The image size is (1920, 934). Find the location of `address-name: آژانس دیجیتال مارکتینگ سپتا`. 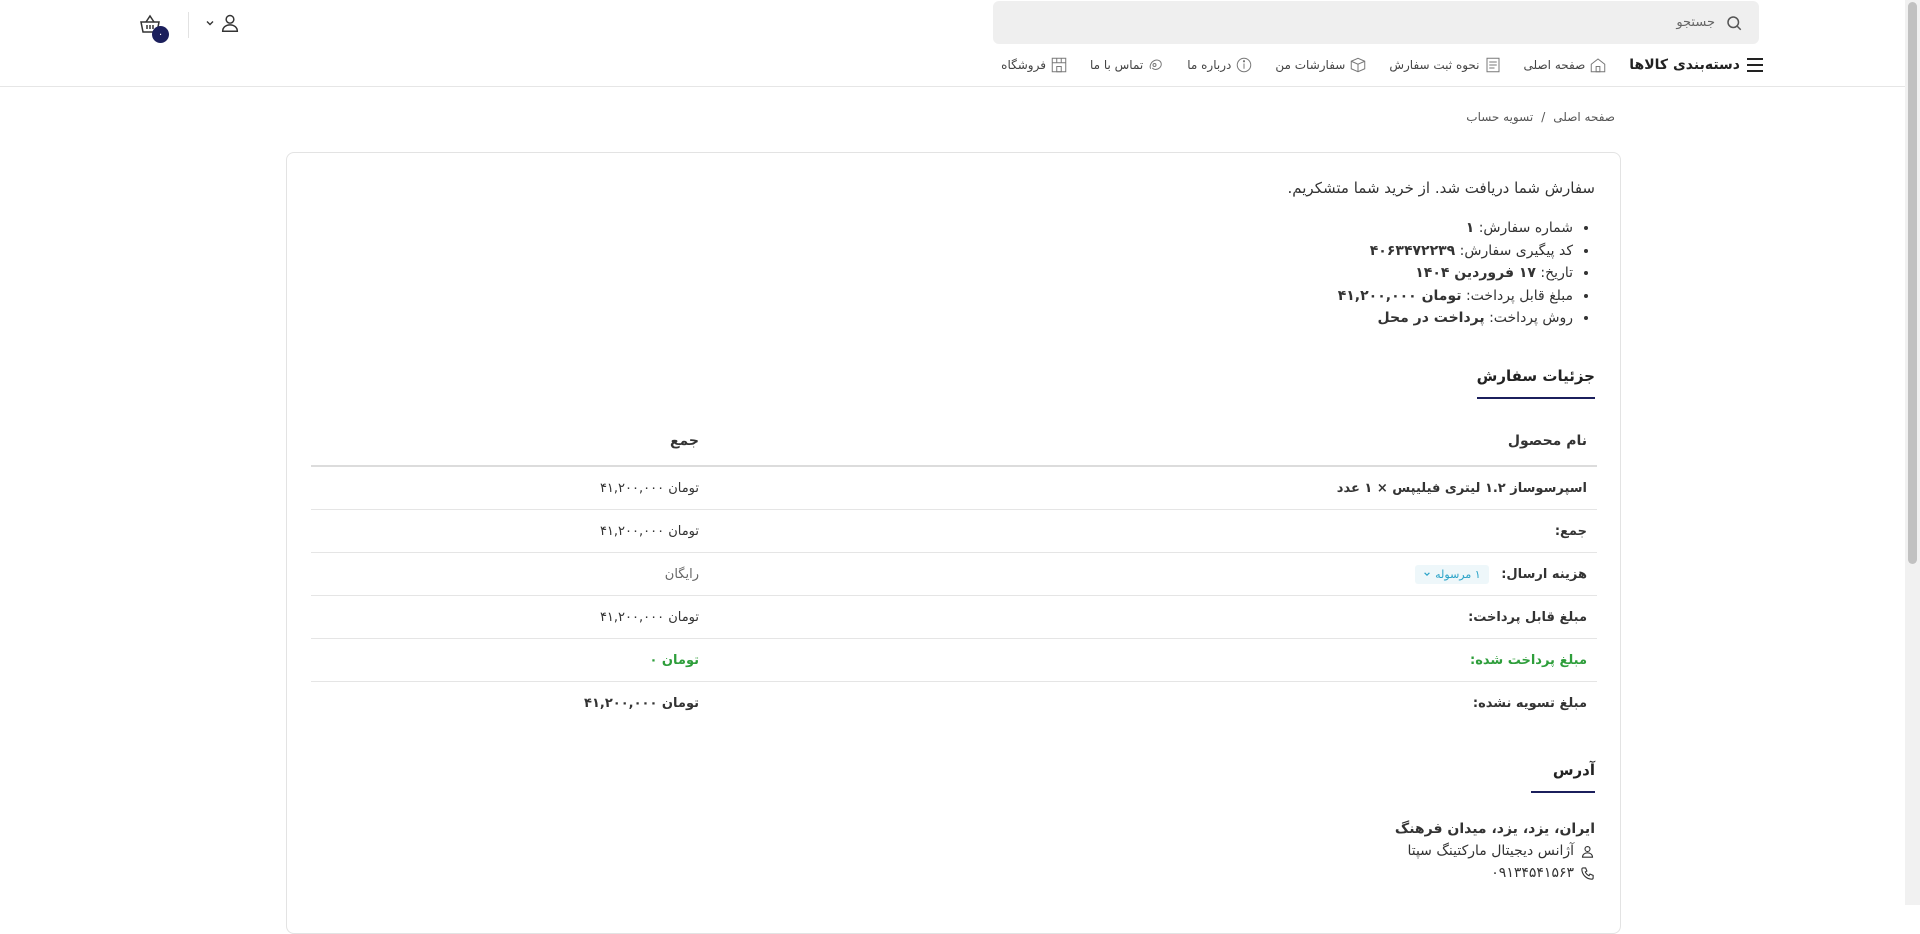

address-name: آژانس دیجیتال مارکتینگ سپتا is located at coordinates (1490, 851).